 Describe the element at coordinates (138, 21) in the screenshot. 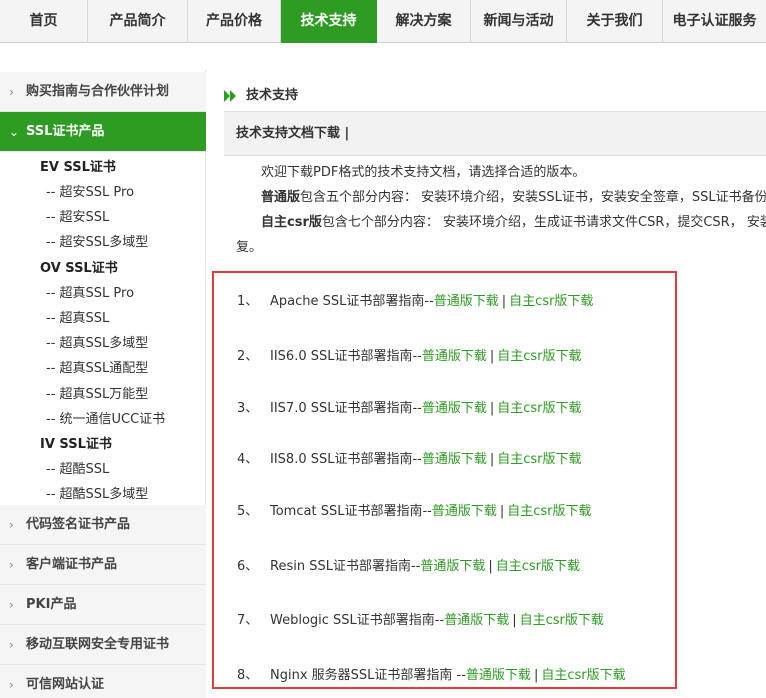

I see `nav-products: 产品简介` at that location.